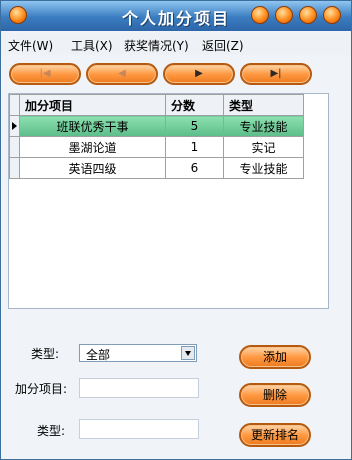 The height and width of the screenshot is (460, 352). Describe the element at coordinates (194, 105) in the screenshot. I see `col-header-score: 分数` at that location.